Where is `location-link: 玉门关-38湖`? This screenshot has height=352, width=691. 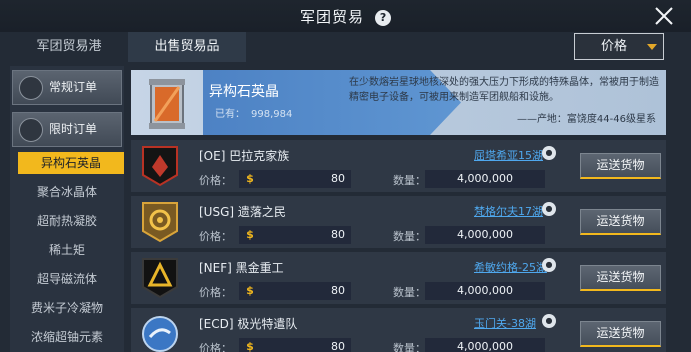 location-link: 玉门关-38湖 is located at coordinates (505, 323).